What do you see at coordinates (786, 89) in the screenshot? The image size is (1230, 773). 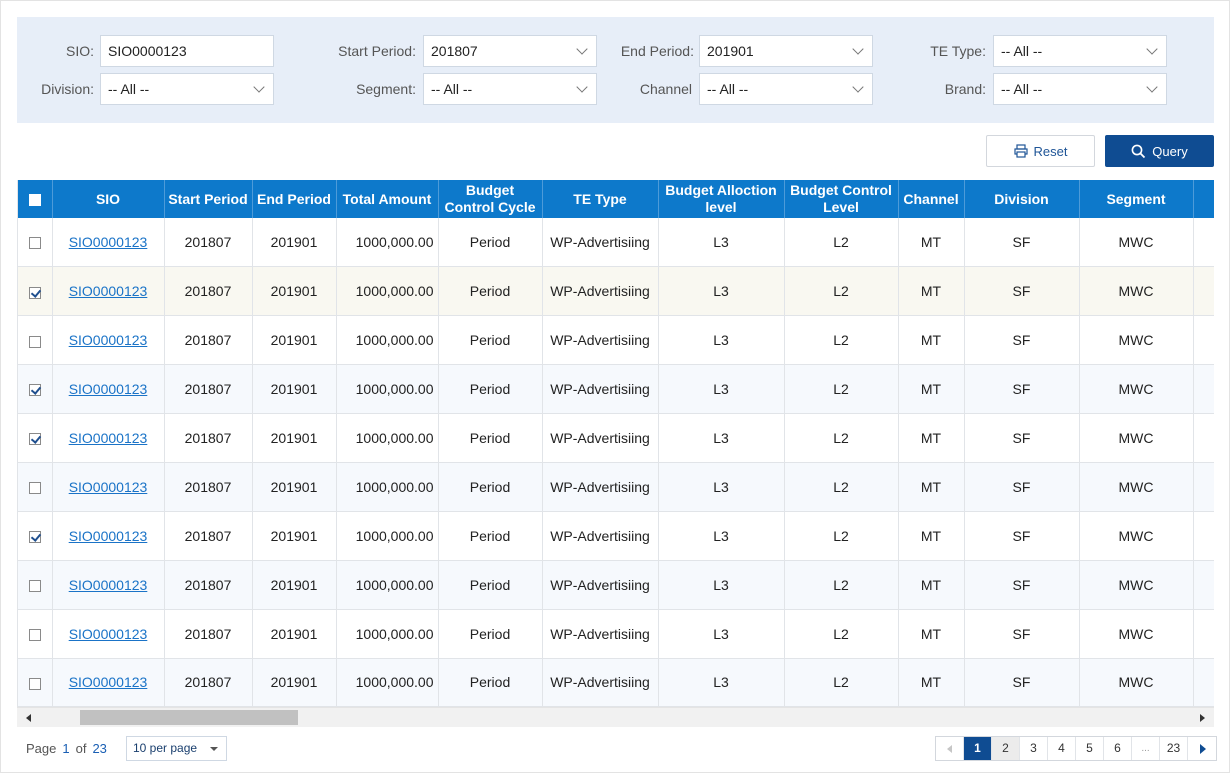 I see `channel-select: -- All --` at bounding box center [786, 89].